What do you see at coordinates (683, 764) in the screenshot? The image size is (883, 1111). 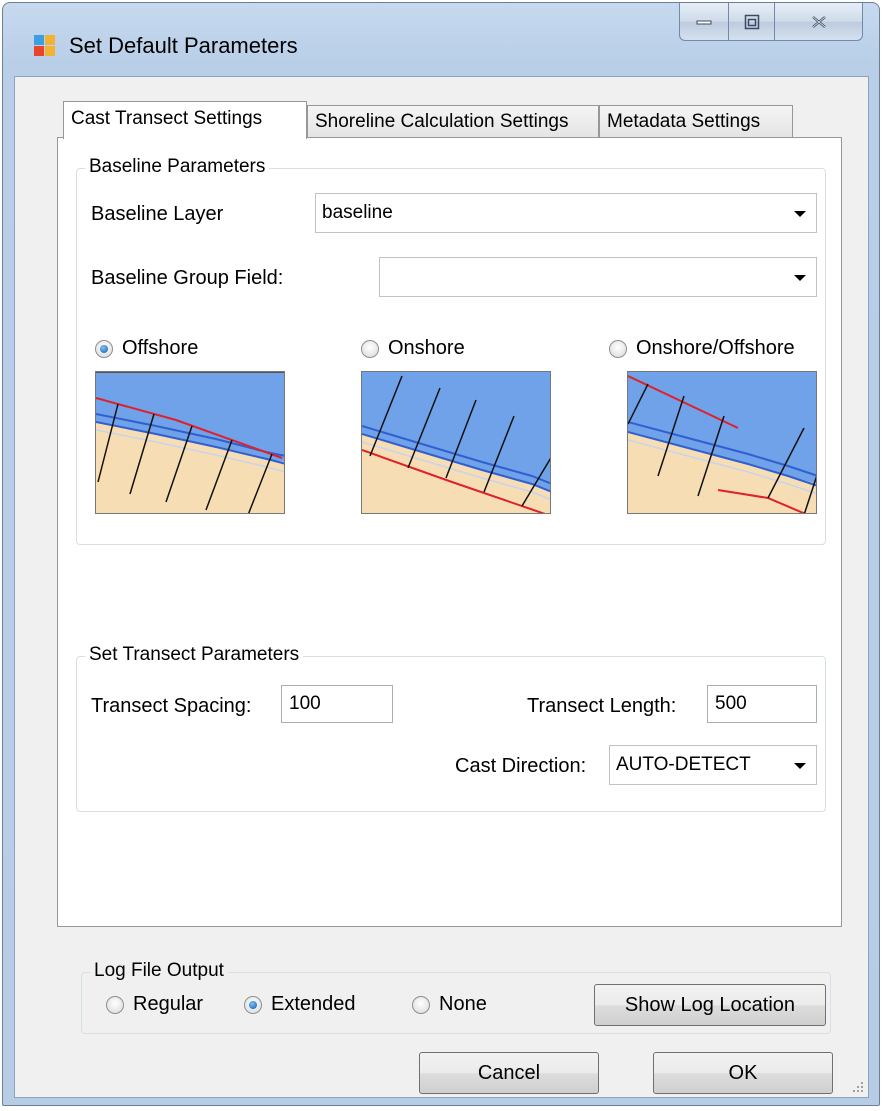 I see `cast-direction-value: AUTO-DETECT` at bounding box center [683, 764].